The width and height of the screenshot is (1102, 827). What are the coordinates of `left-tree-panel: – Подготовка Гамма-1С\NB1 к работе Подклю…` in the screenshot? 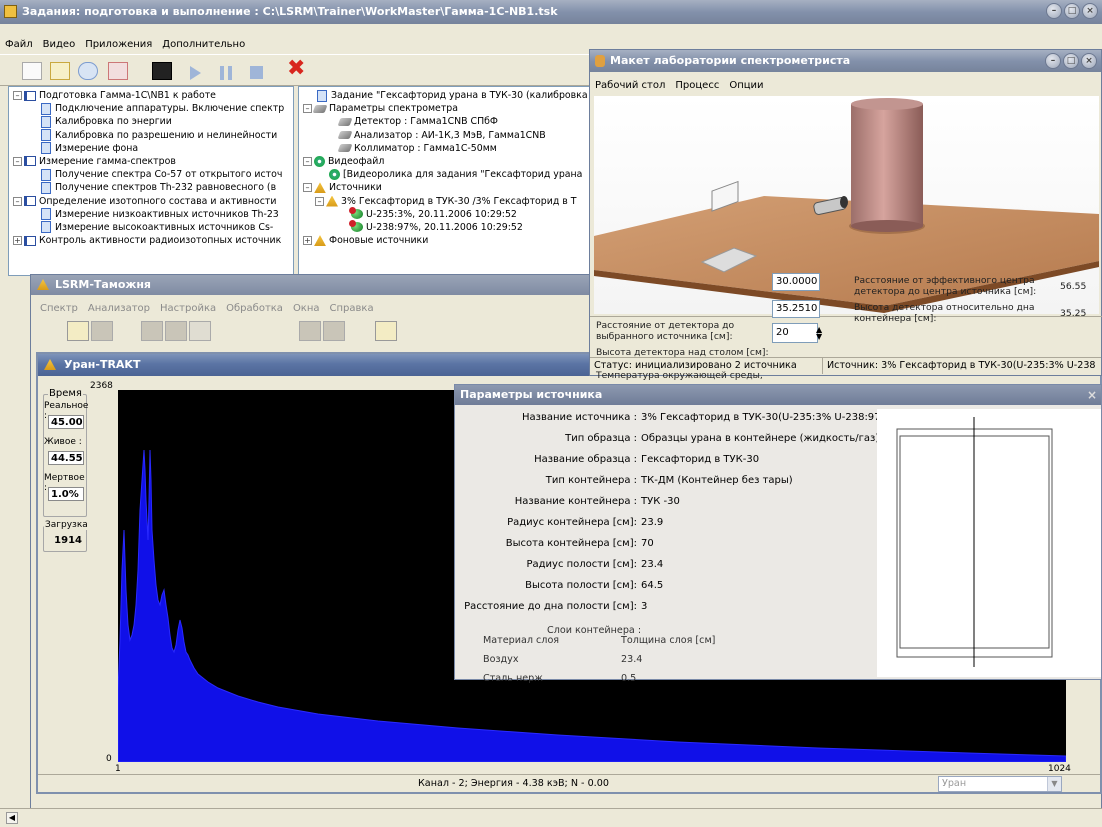 It's located at (151, 181).